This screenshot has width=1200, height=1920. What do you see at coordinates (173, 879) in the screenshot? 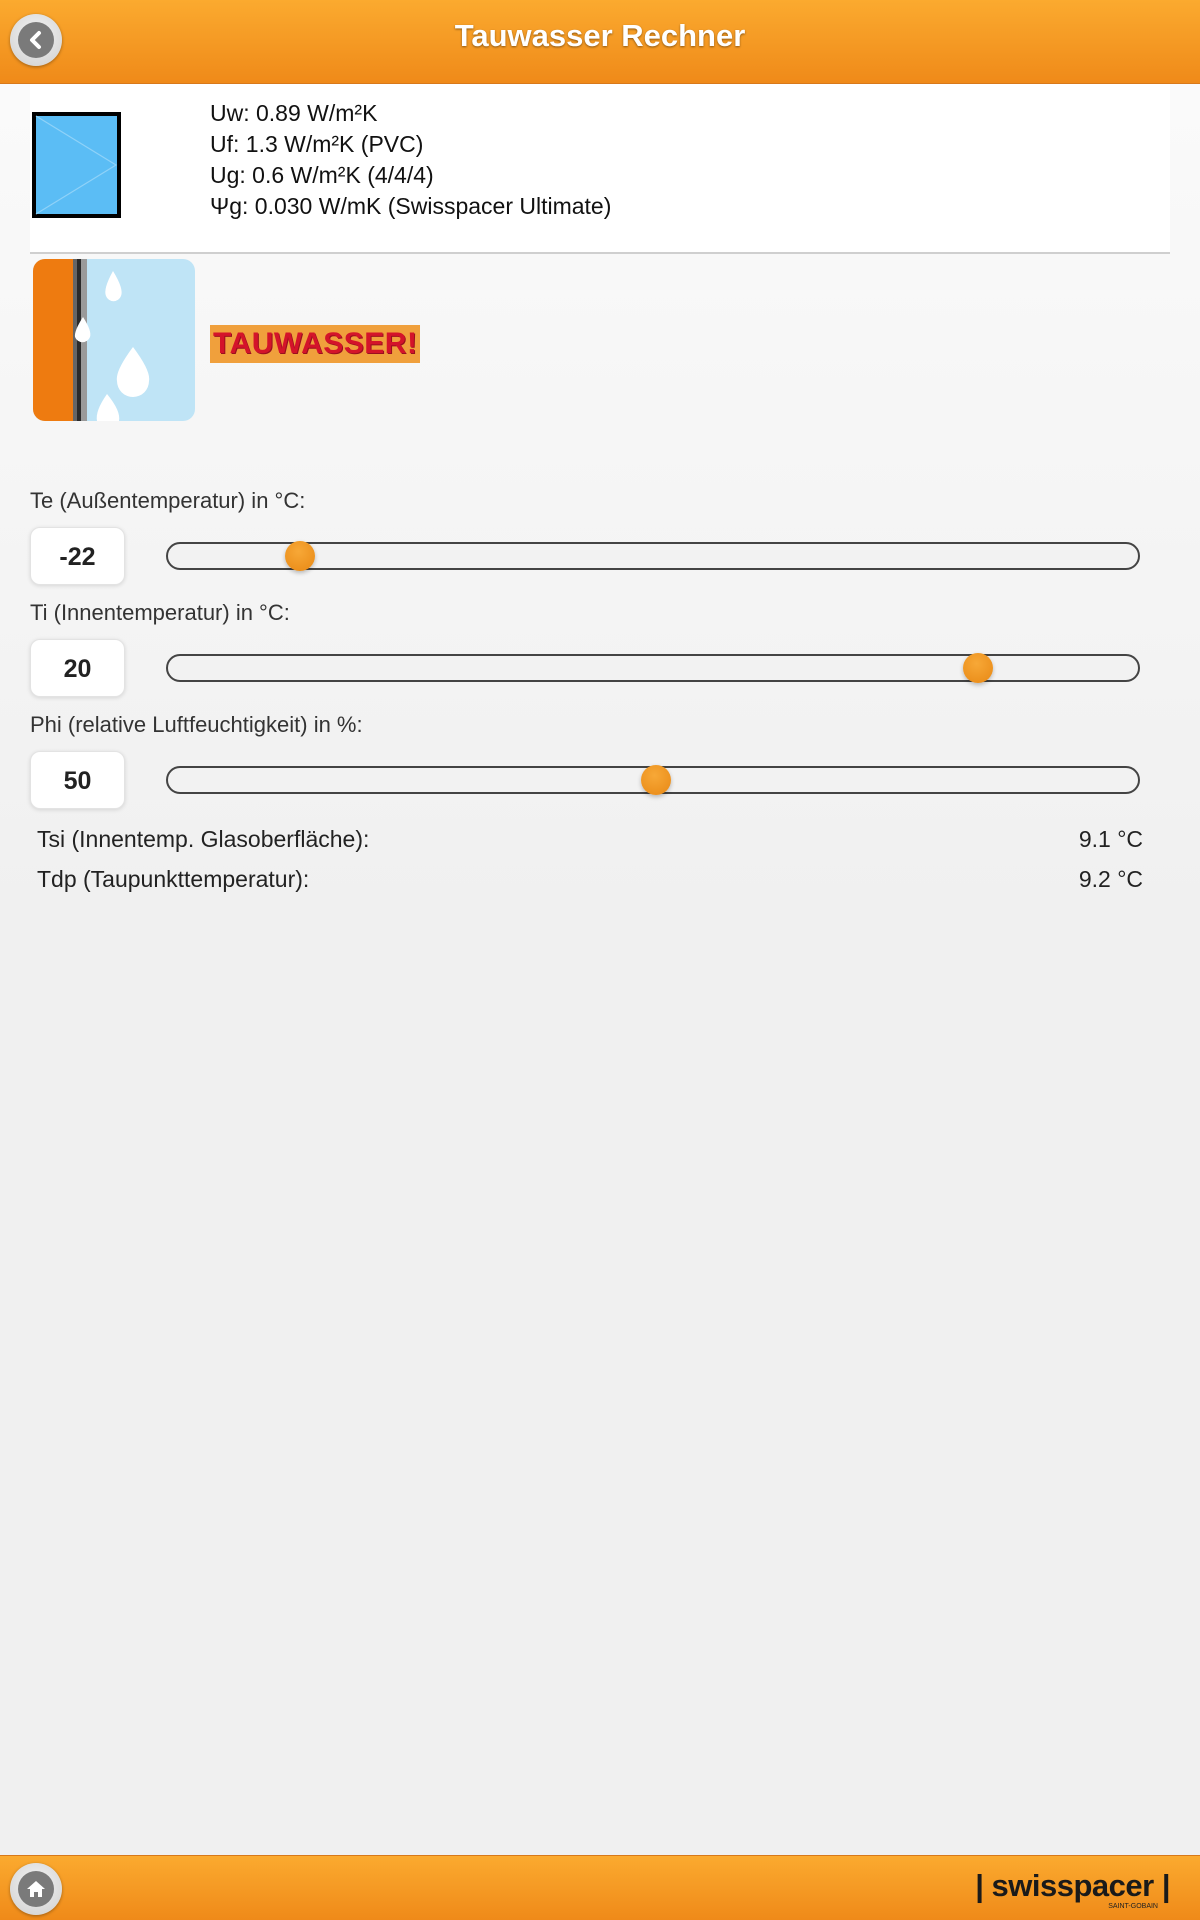
I see `tdp-label: Tdp (Taupunkttemperatur):` at bounding box center [173, 879].